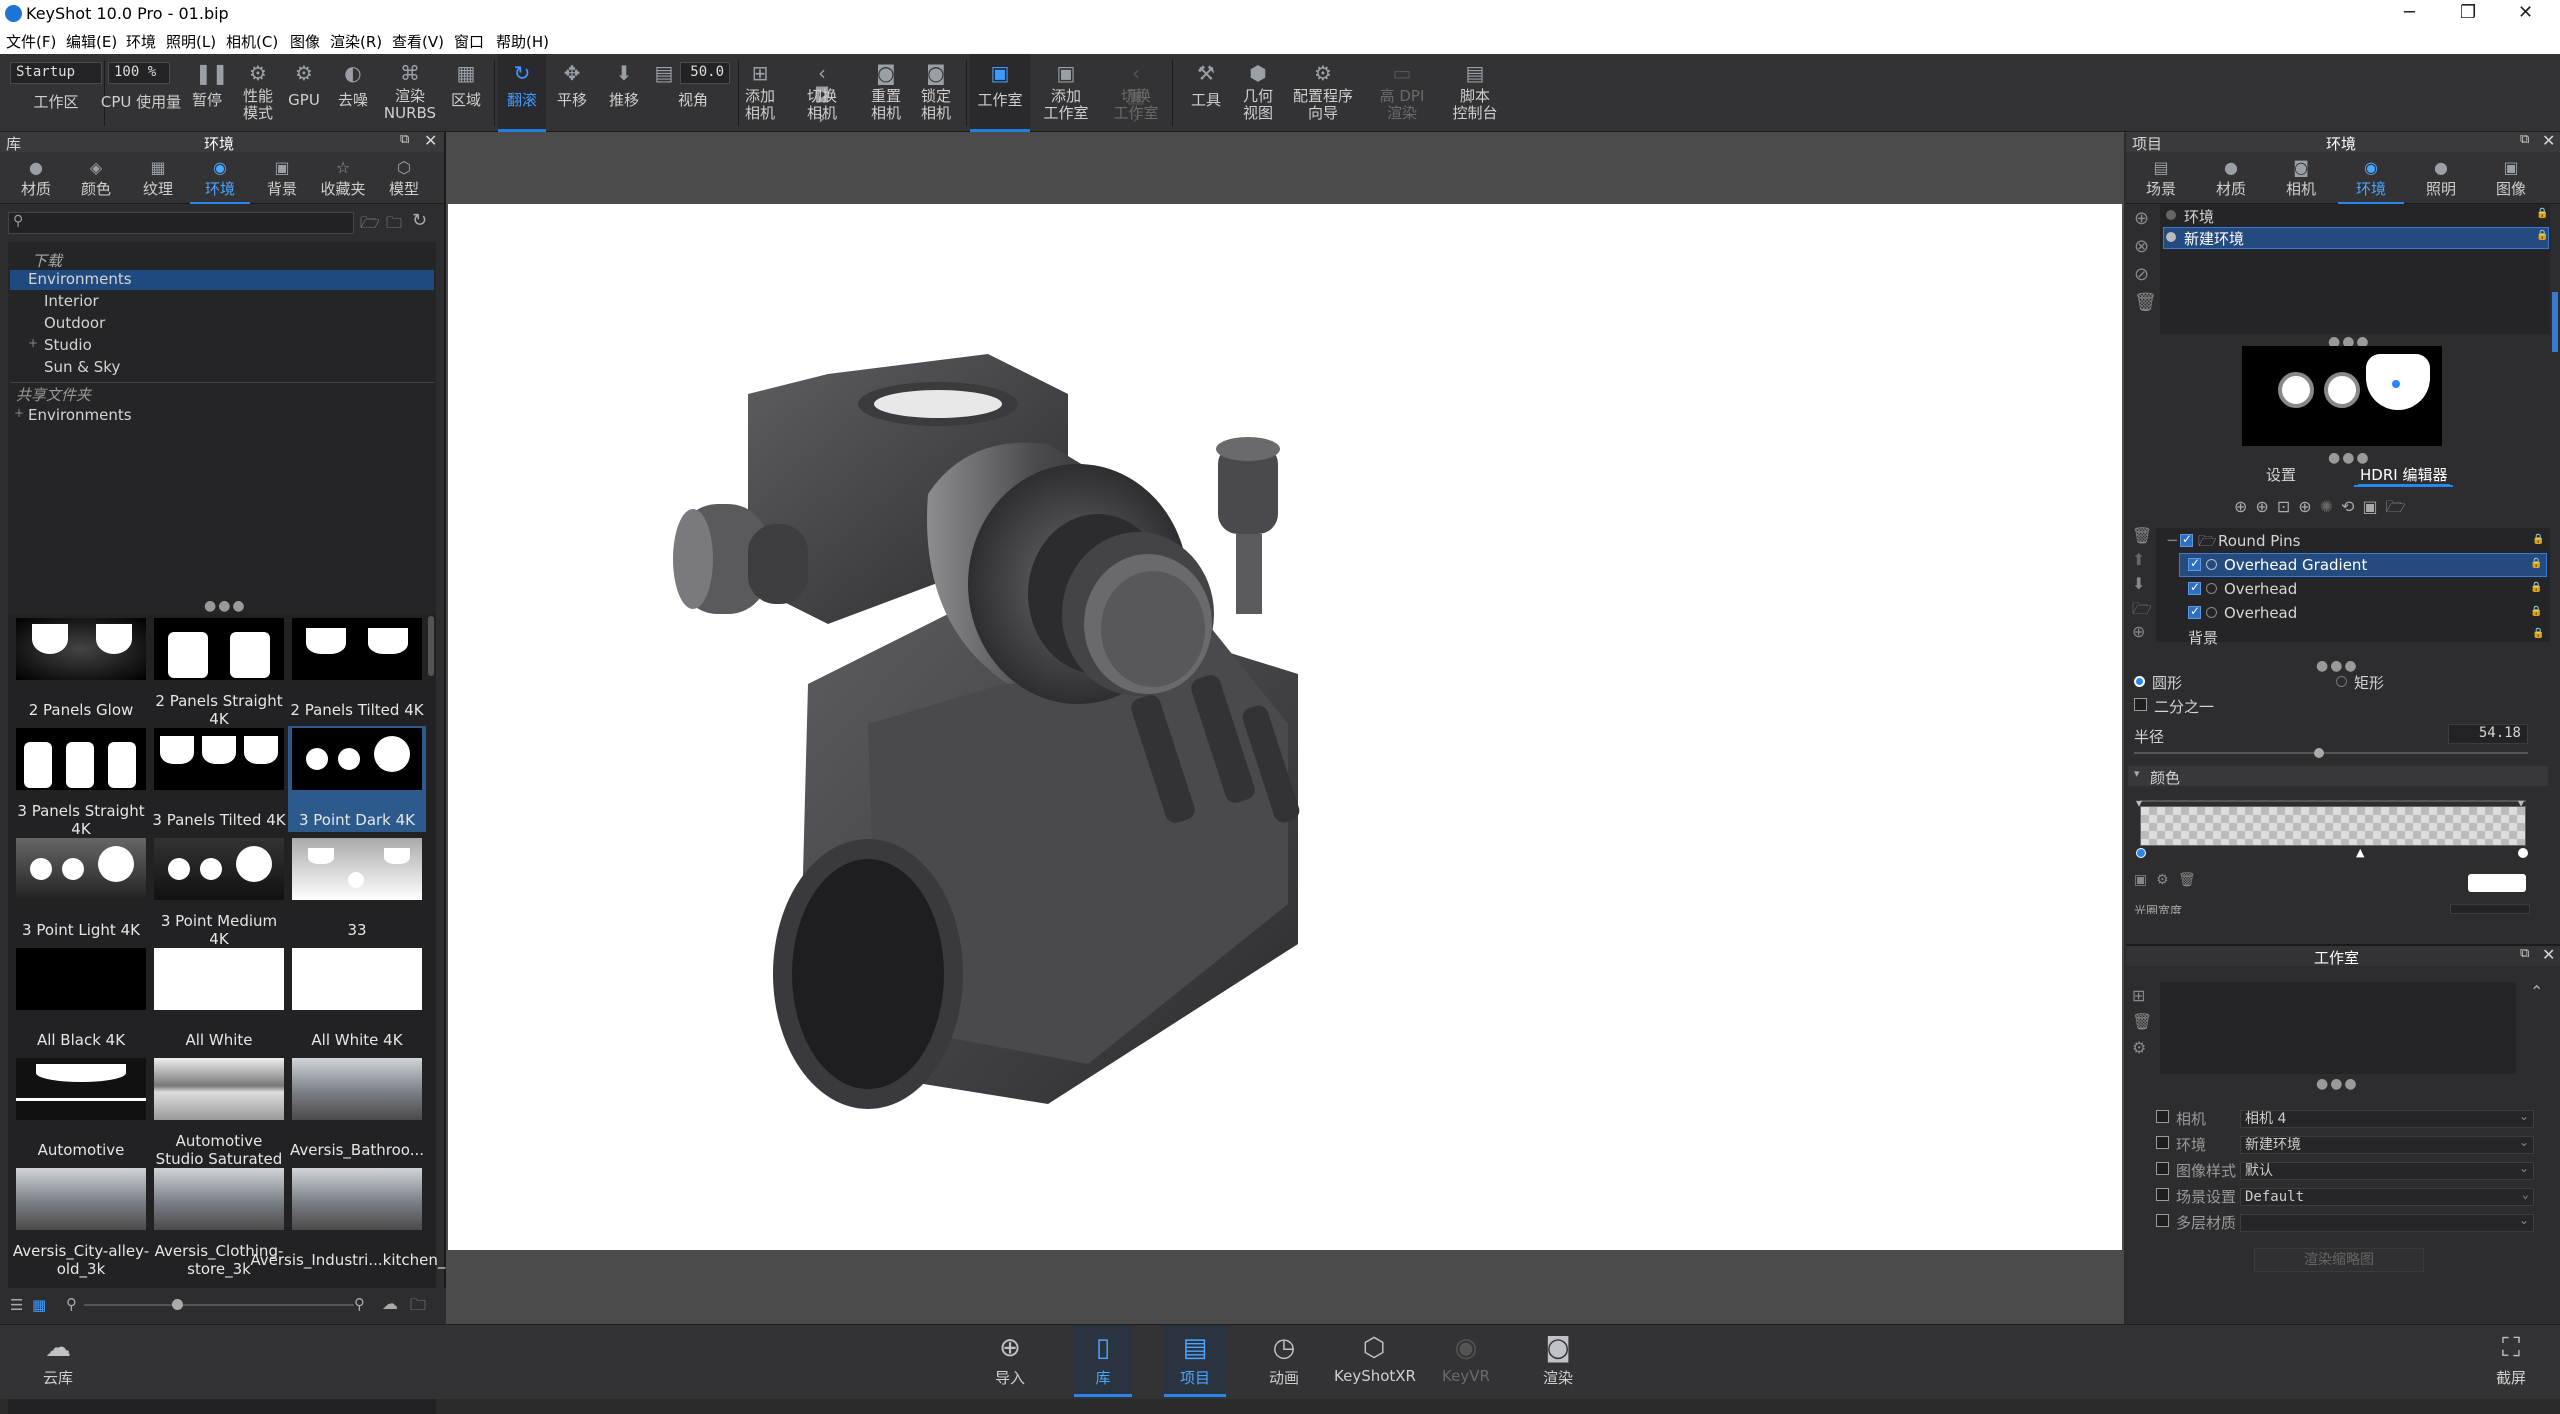 This screenshot has width=2560, height=1414. What do you see at coordinates (2524, 953) in the screenshot?
I see `float-panel-icon: ⧉` at bounding box center [2524, 953].